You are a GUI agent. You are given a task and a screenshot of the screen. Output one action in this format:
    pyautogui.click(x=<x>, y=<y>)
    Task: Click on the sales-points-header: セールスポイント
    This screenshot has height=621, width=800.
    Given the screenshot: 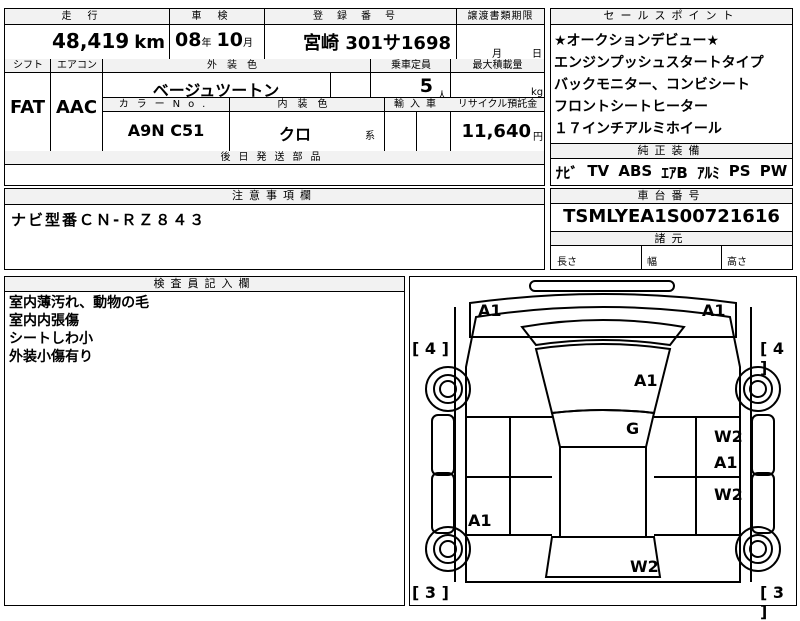 What is the action you would take?
    pyautogui.click(x=671, y=17)
    